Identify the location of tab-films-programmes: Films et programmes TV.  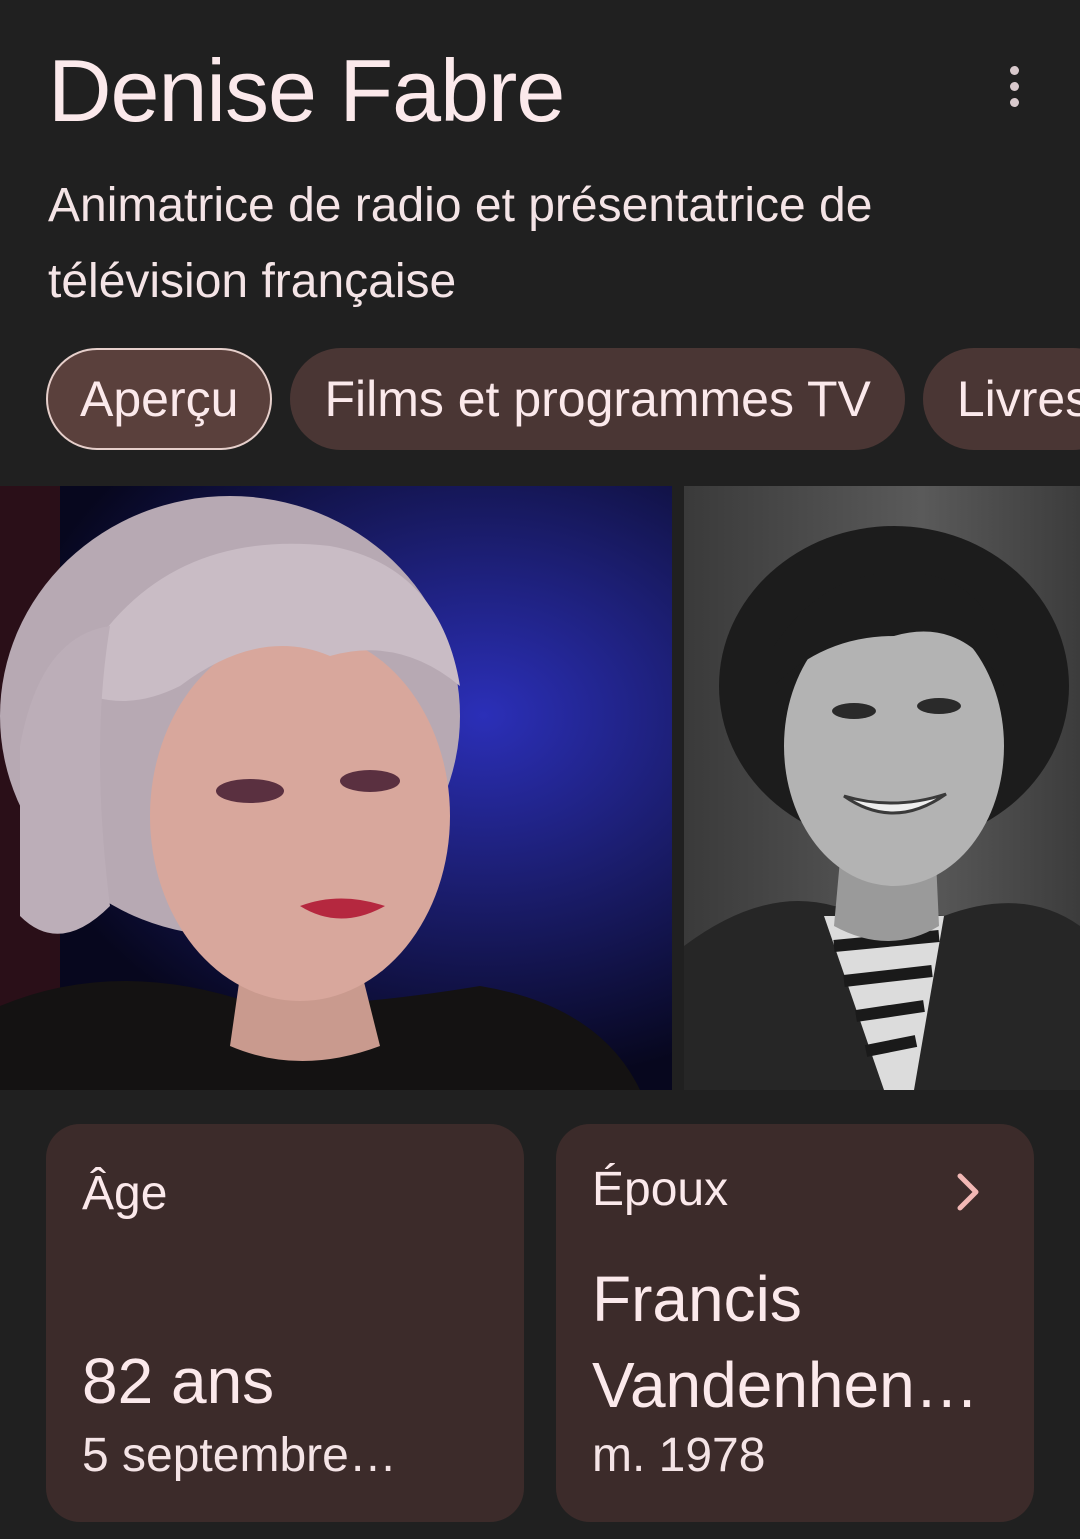
(597, 399).